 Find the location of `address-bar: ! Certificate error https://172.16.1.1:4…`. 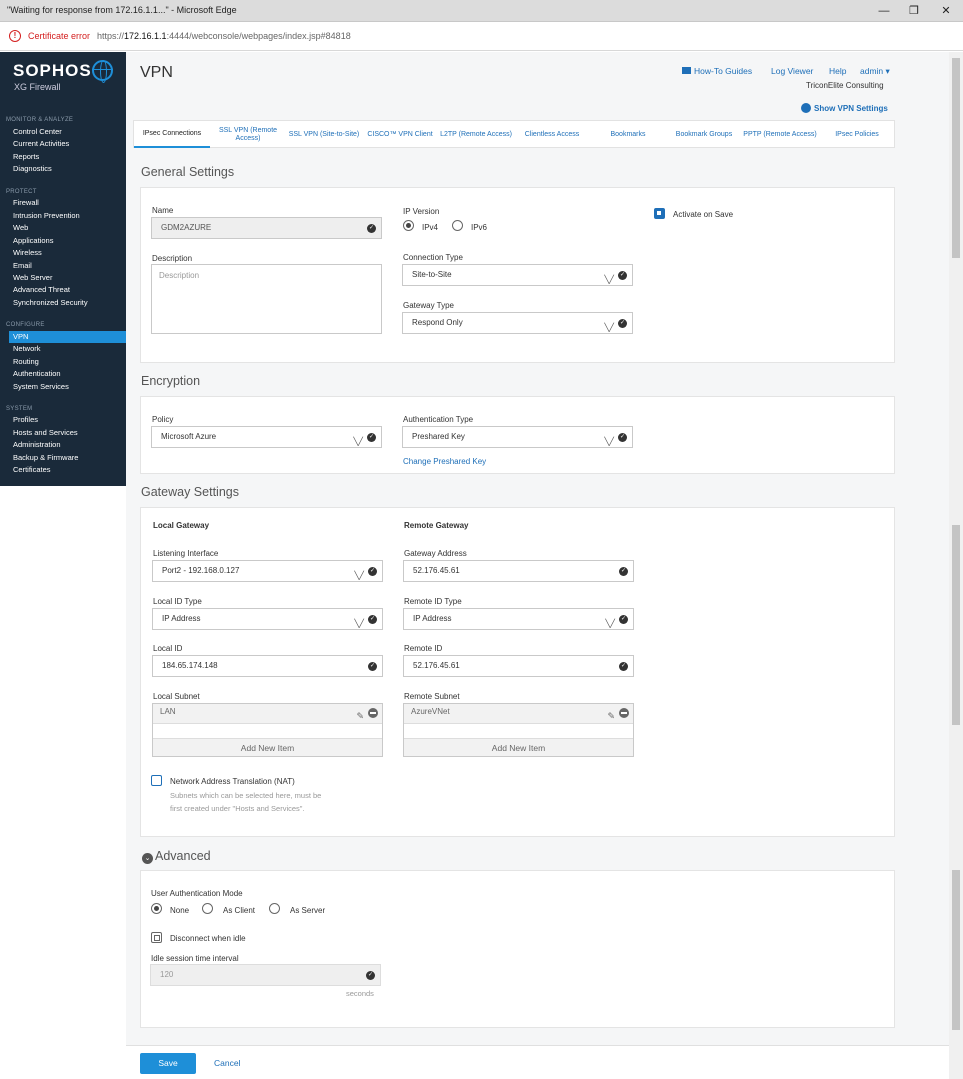

address-bar: ! Certificate error https://172.16.1.1:4… is located at coordinates (481, 36).